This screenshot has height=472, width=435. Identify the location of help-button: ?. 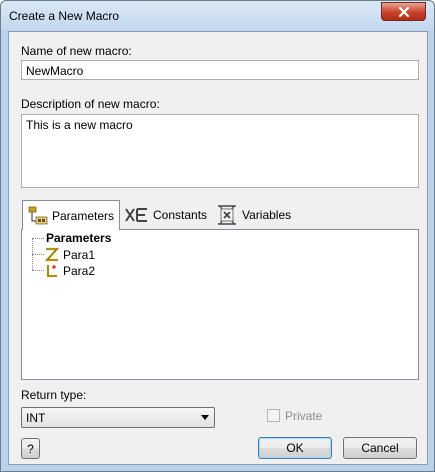
(30, 448).